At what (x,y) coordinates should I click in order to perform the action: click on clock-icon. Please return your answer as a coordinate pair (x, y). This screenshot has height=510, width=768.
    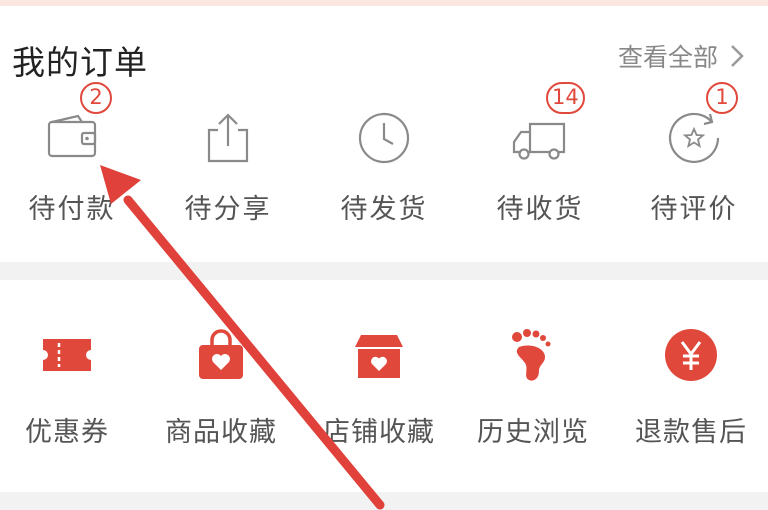
    Looking at the image, I should click on (384, 138).